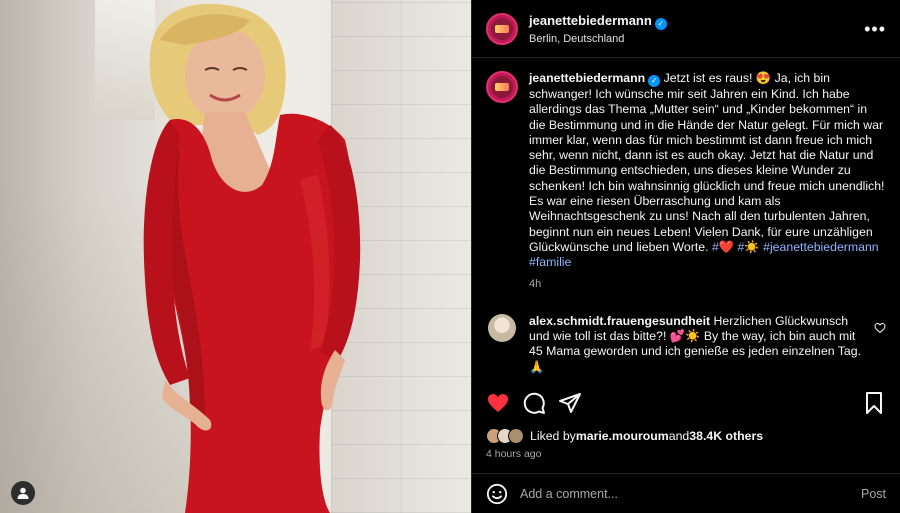 This screenshot has width=900, height=513. What do you see at coordinates (873, 494) in the screenshot?
I see `post-comment-button: Post` at bounding box center [873, 494].